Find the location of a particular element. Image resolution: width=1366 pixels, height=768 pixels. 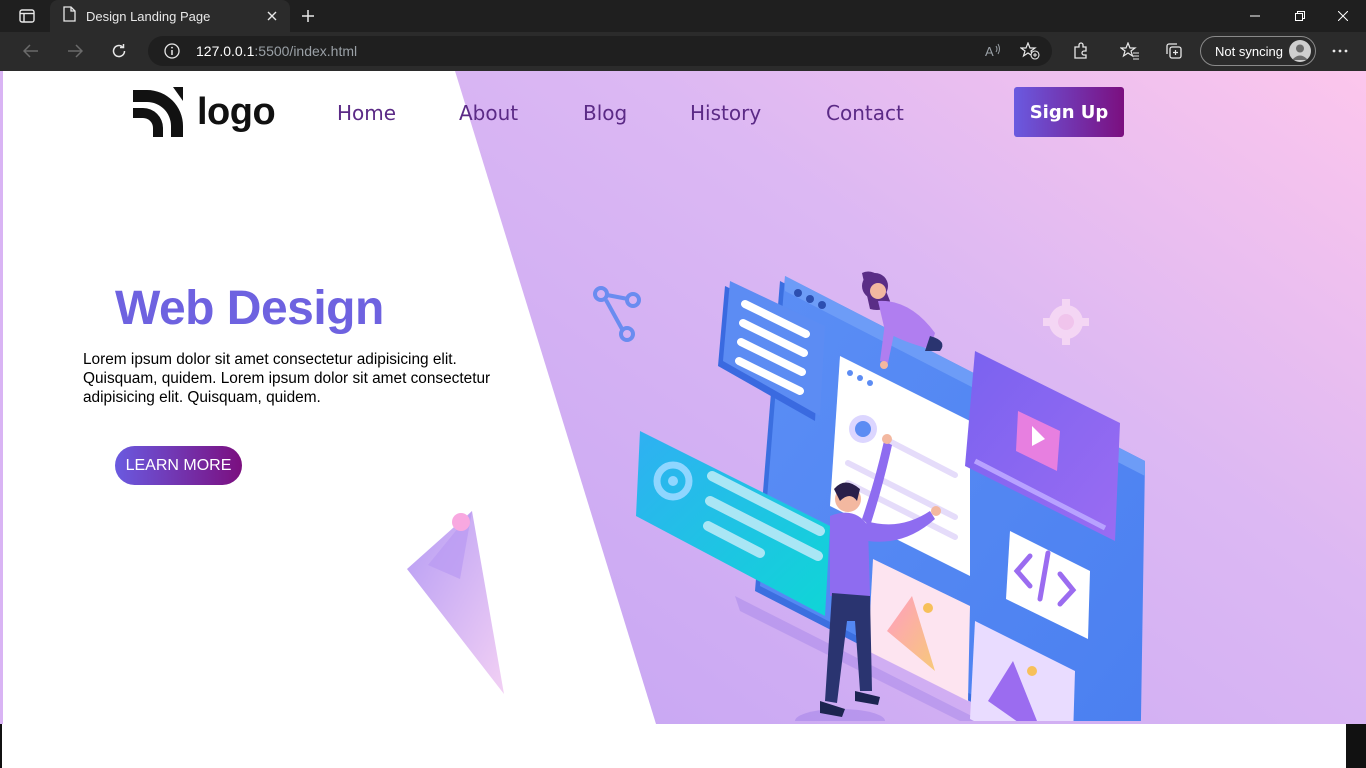

close-tab-icon is located at coordinates (272, 16).